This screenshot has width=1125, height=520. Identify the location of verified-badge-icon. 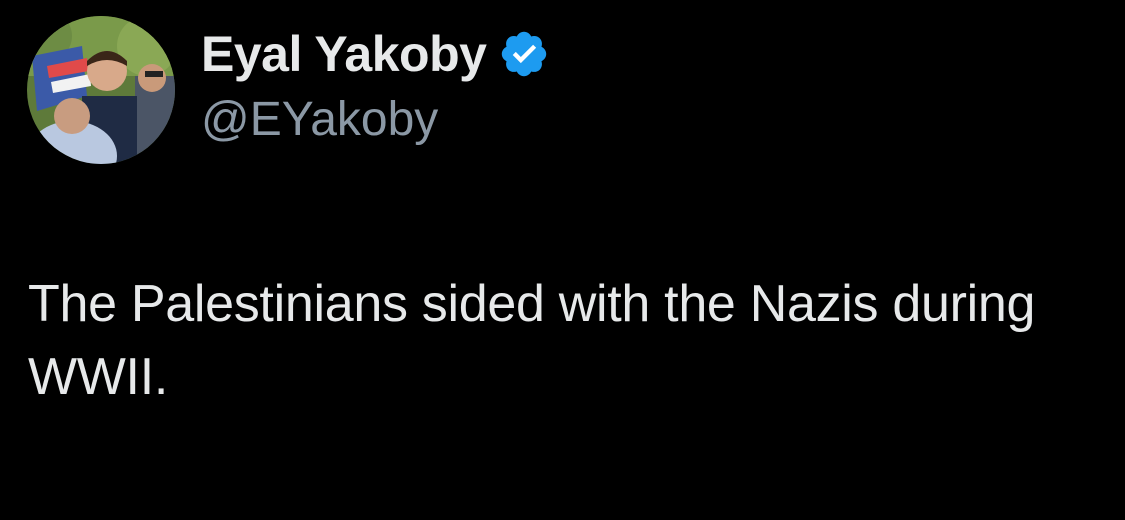
(524, 54).